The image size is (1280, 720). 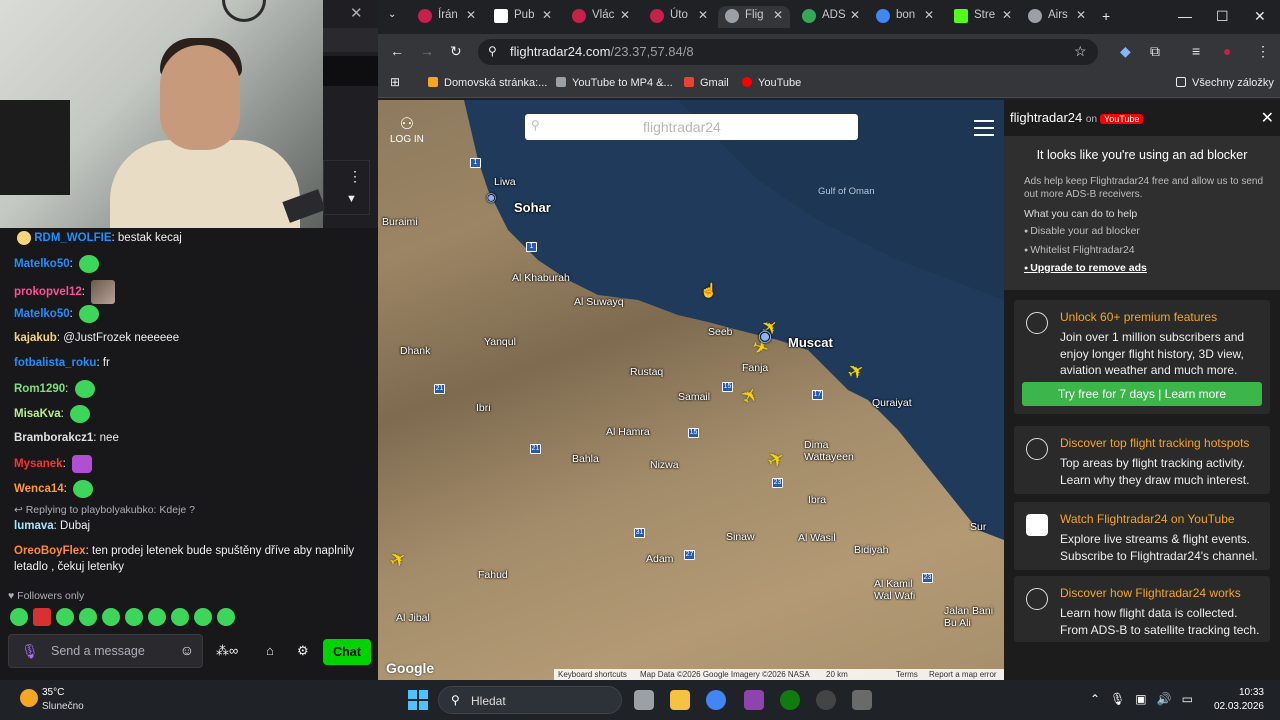 What do you see at coordinates (530, 700) in the screenshot?
I see `taskbar-search: ⚲ Hledat` at bounding box center [530, 700].